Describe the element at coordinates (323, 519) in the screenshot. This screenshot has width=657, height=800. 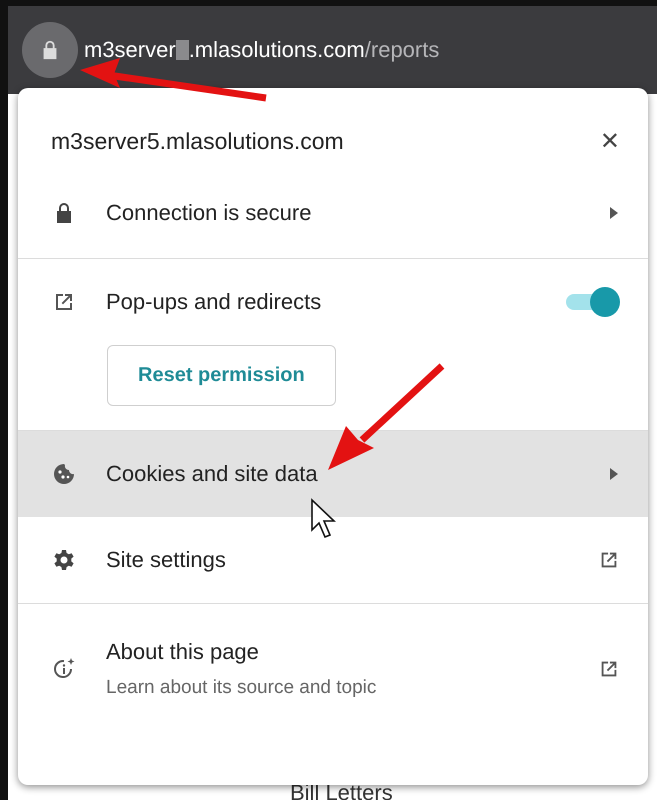
I see `mouse-cursor-icon` at that location.